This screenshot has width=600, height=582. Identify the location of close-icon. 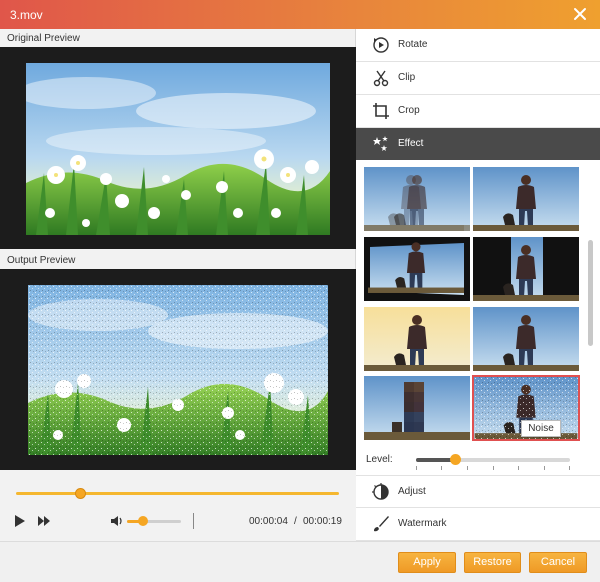
(580, 14).